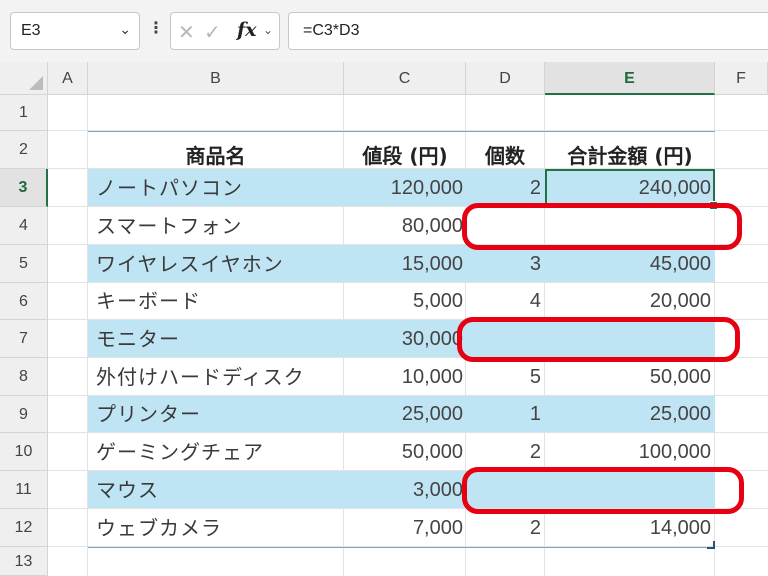 Image resolution: width=768 pixels, height=576 pixels. Describe the element at coordinates (628, 414) in the screenshot. I see `cell-total: 25,000` at that location.